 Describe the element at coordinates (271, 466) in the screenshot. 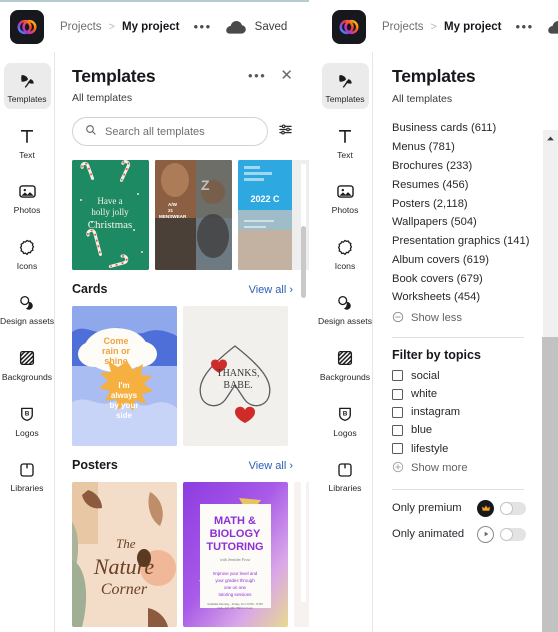

I see `view-all-posters-link: View all ›` at that location.